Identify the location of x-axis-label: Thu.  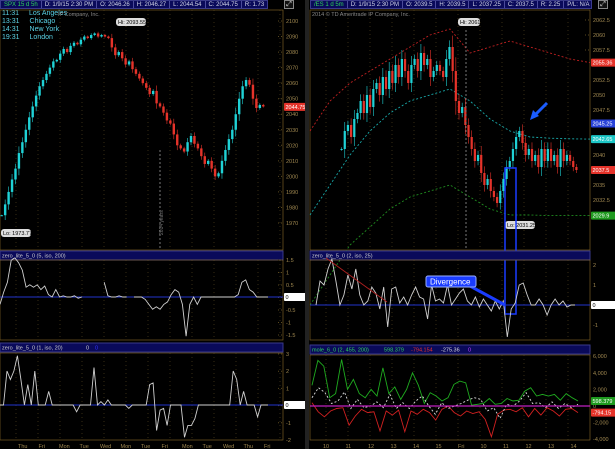
(248, 446).